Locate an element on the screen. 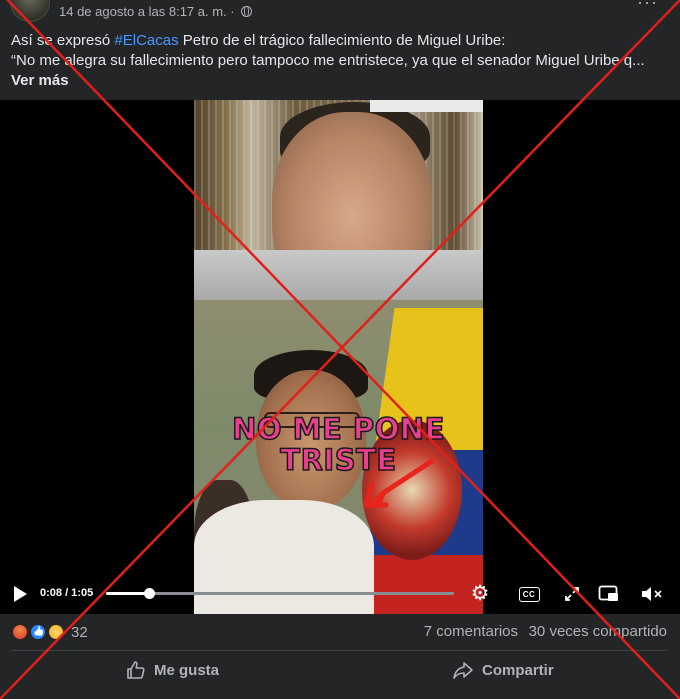 This screenshot has height=699, width=680. cc-icon: CC is located at coordinates (529, 594).